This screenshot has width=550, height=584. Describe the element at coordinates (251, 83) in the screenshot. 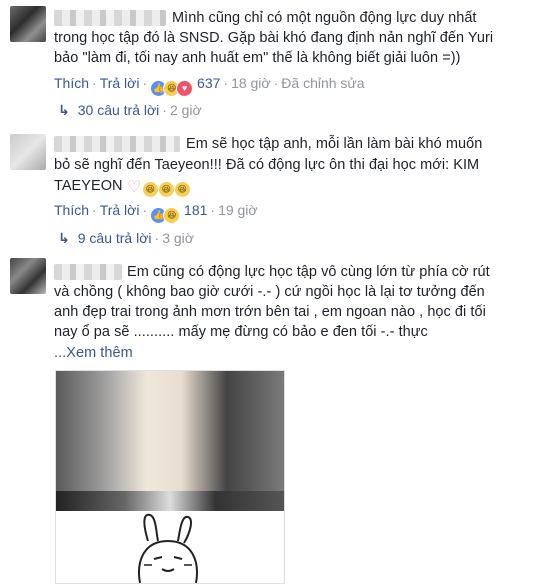

I see `comment-time: 18 giờ` at that location.